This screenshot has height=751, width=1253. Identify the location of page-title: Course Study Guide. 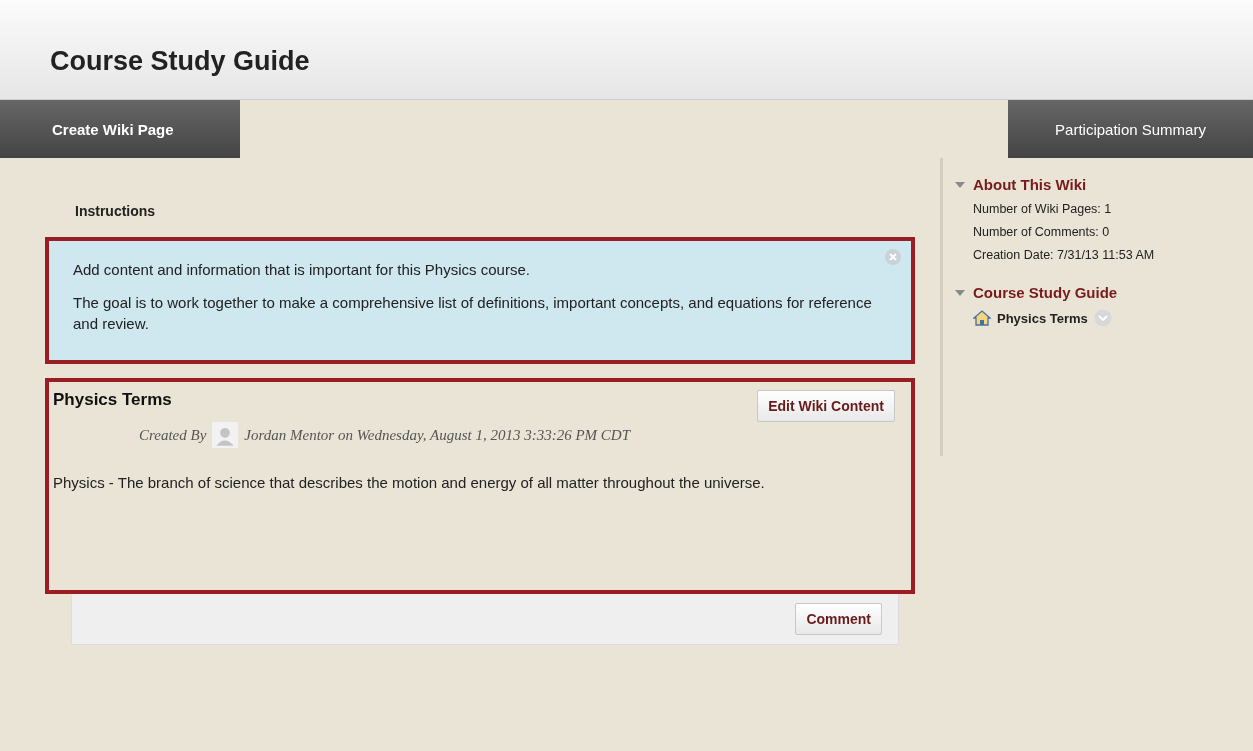
(180, 61).